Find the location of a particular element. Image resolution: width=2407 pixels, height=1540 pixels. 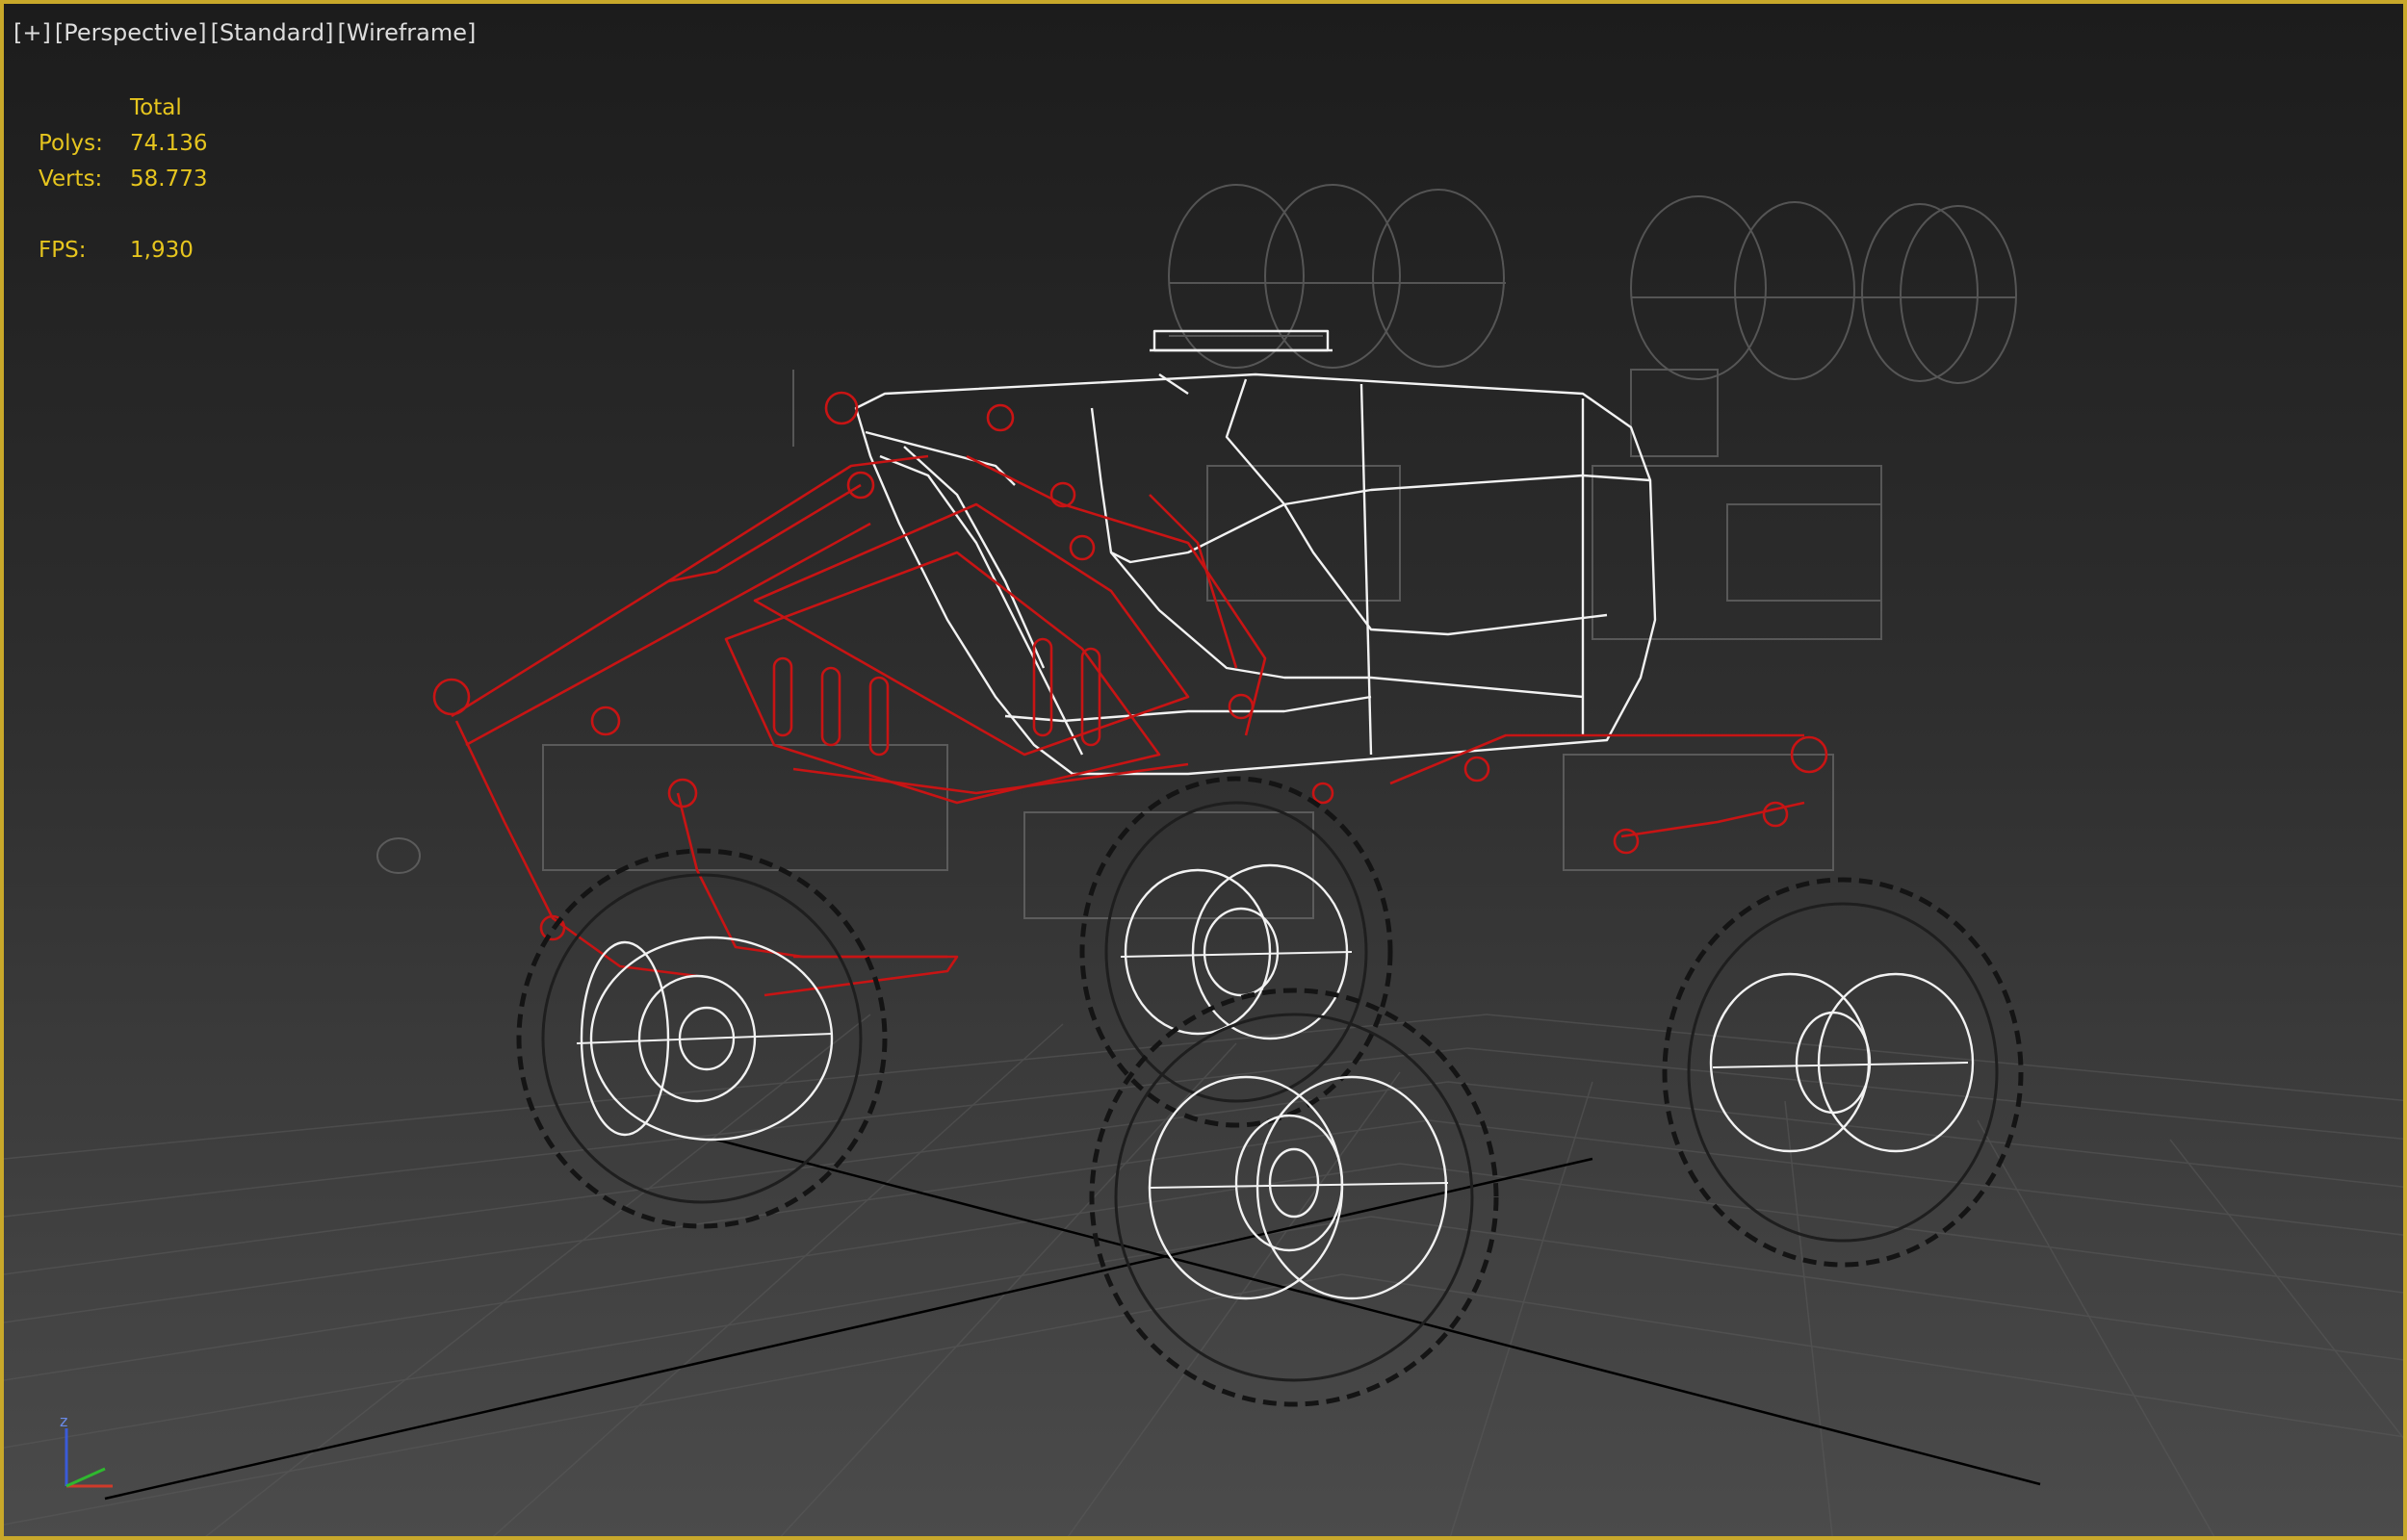

polys-label: Polys: is located at coordinates (71, 143).